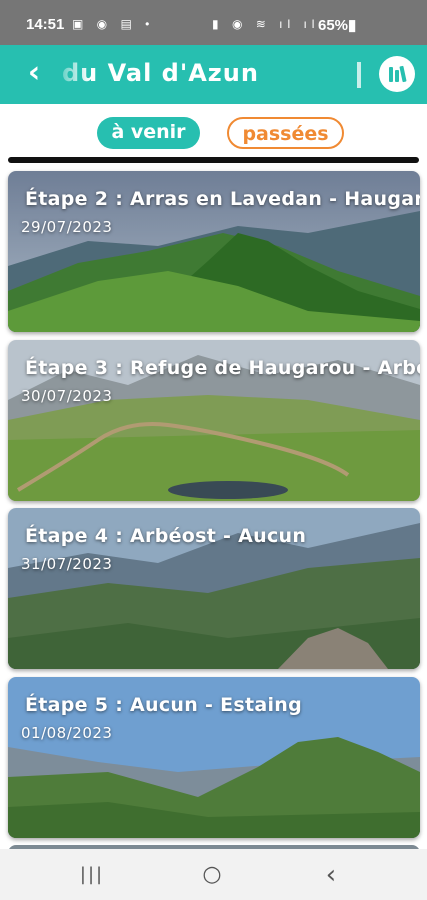  Describe the element at coordinates (67, 564) in the screenshot. I see `stage-date: 31/07/2023` at that location.